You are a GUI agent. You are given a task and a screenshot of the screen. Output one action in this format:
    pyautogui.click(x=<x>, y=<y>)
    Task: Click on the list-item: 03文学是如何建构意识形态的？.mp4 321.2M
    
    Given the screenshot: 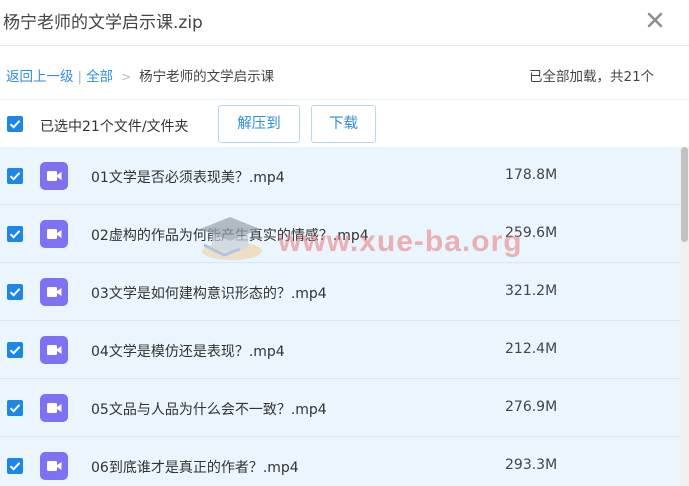 What is the action you would take?
    pyautogui.click(x=340, y=292)
    